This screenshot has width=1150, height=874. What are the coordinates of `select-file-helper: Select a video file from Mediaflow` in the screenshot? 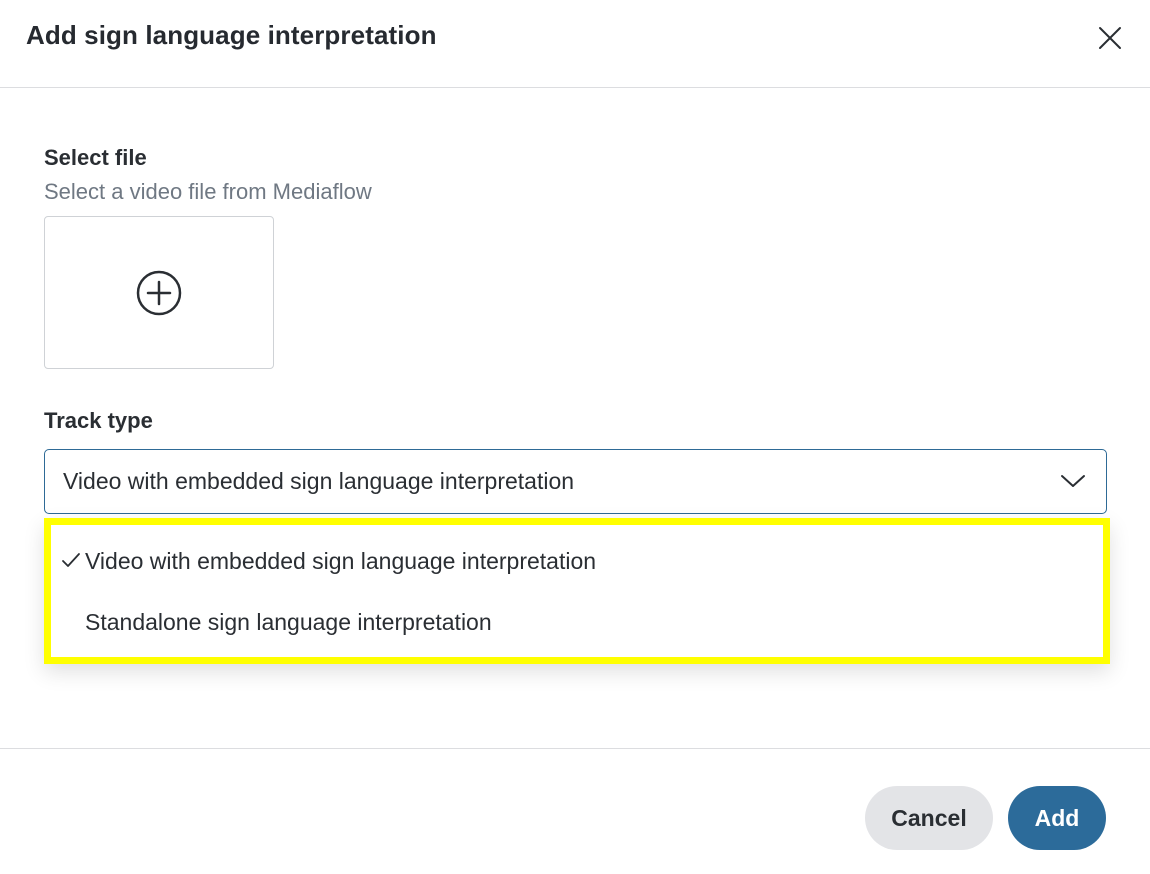 It's located at (208, 191).